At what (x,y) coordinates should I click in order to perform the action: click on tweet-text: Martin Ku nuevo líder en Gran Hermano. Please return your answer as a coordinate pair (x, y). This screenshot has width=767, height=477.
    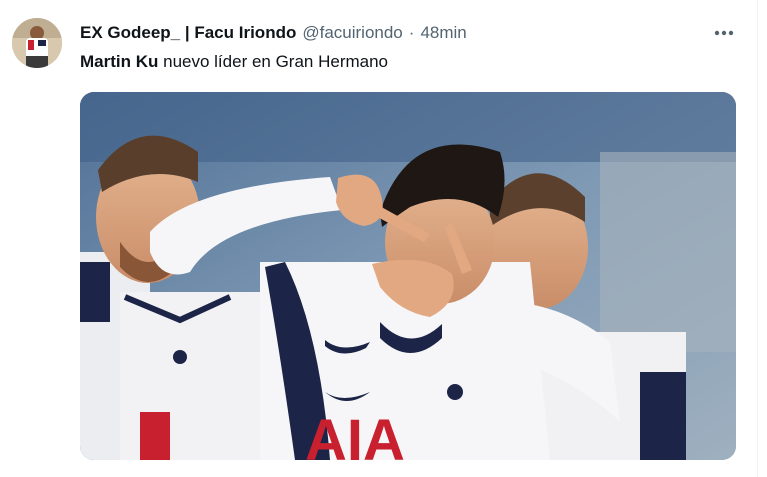
    Looking at the image, I should click on (234, 62).